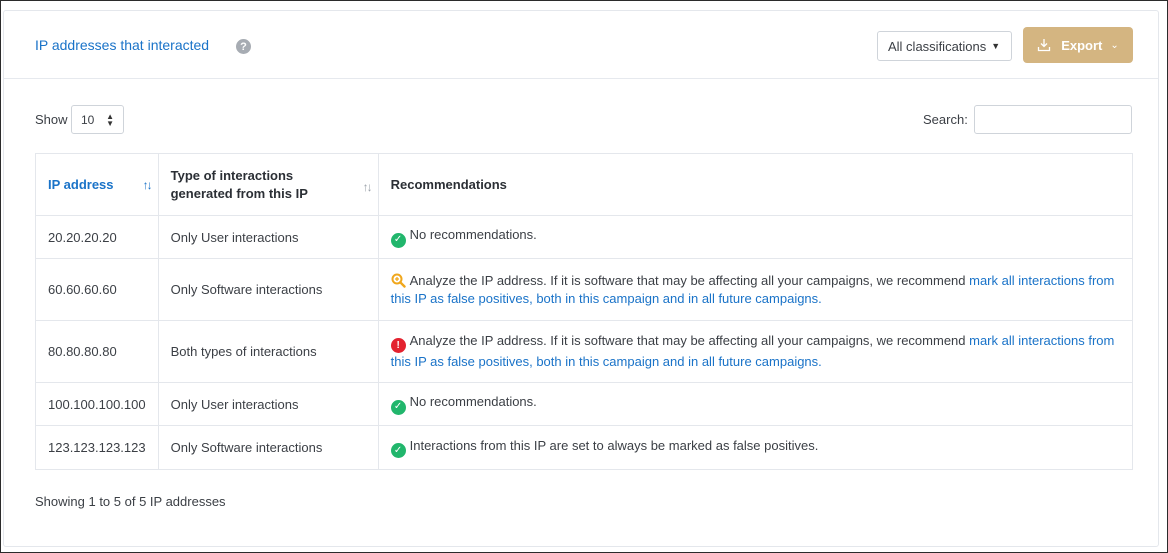 The height and width of the screenshot is (553, 1168). Describe the element at coordinates (1114, 45) in the screenshot. I see `chevron-down-icon: ⌄` at that location.